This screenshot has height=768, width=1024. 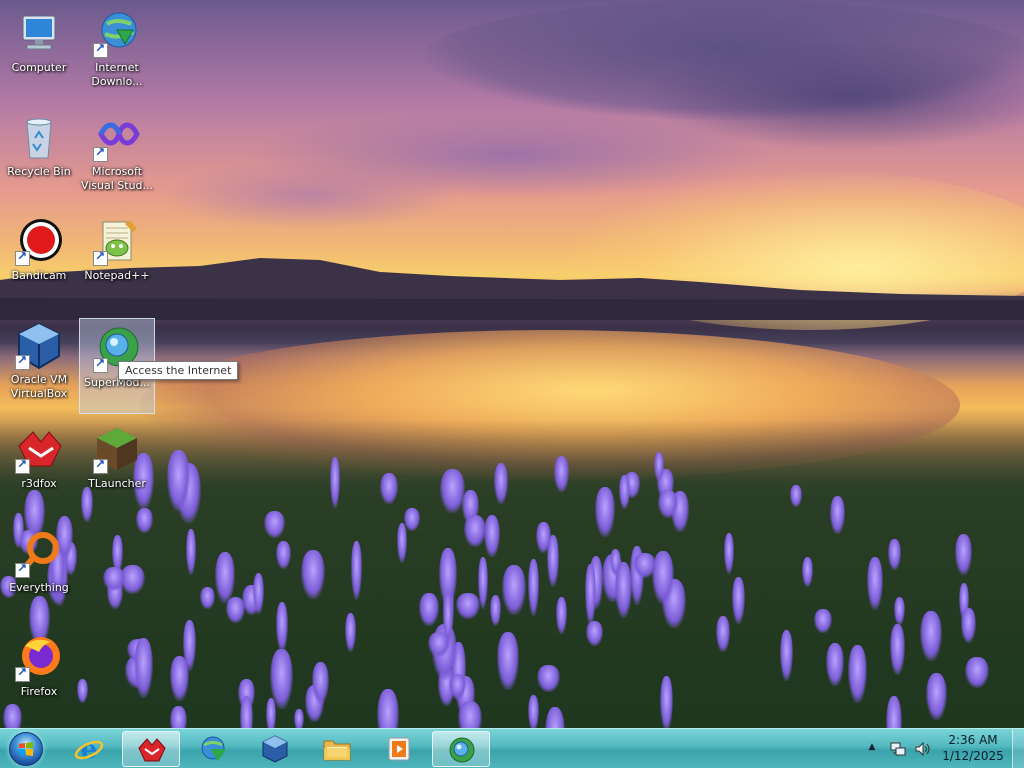 I want to click on show-desktop-button, so click(x=1018, y=748).